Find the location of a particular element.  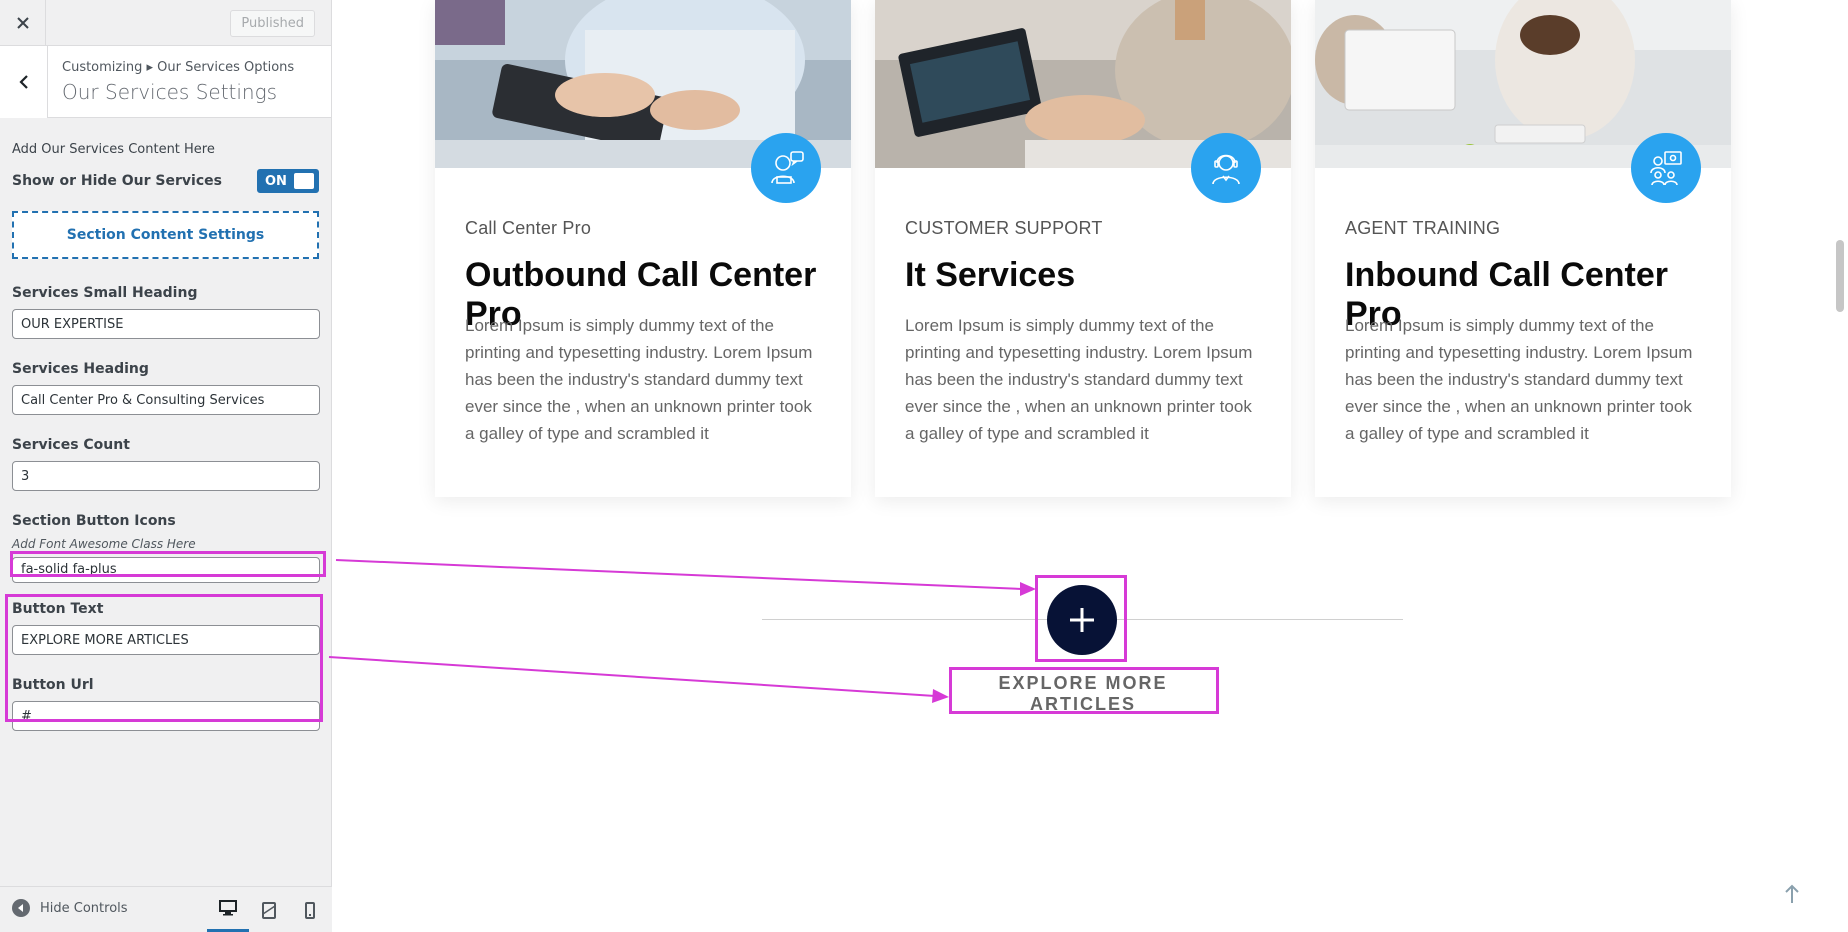

mobile-preview-button is located at coordinates (310, 909).